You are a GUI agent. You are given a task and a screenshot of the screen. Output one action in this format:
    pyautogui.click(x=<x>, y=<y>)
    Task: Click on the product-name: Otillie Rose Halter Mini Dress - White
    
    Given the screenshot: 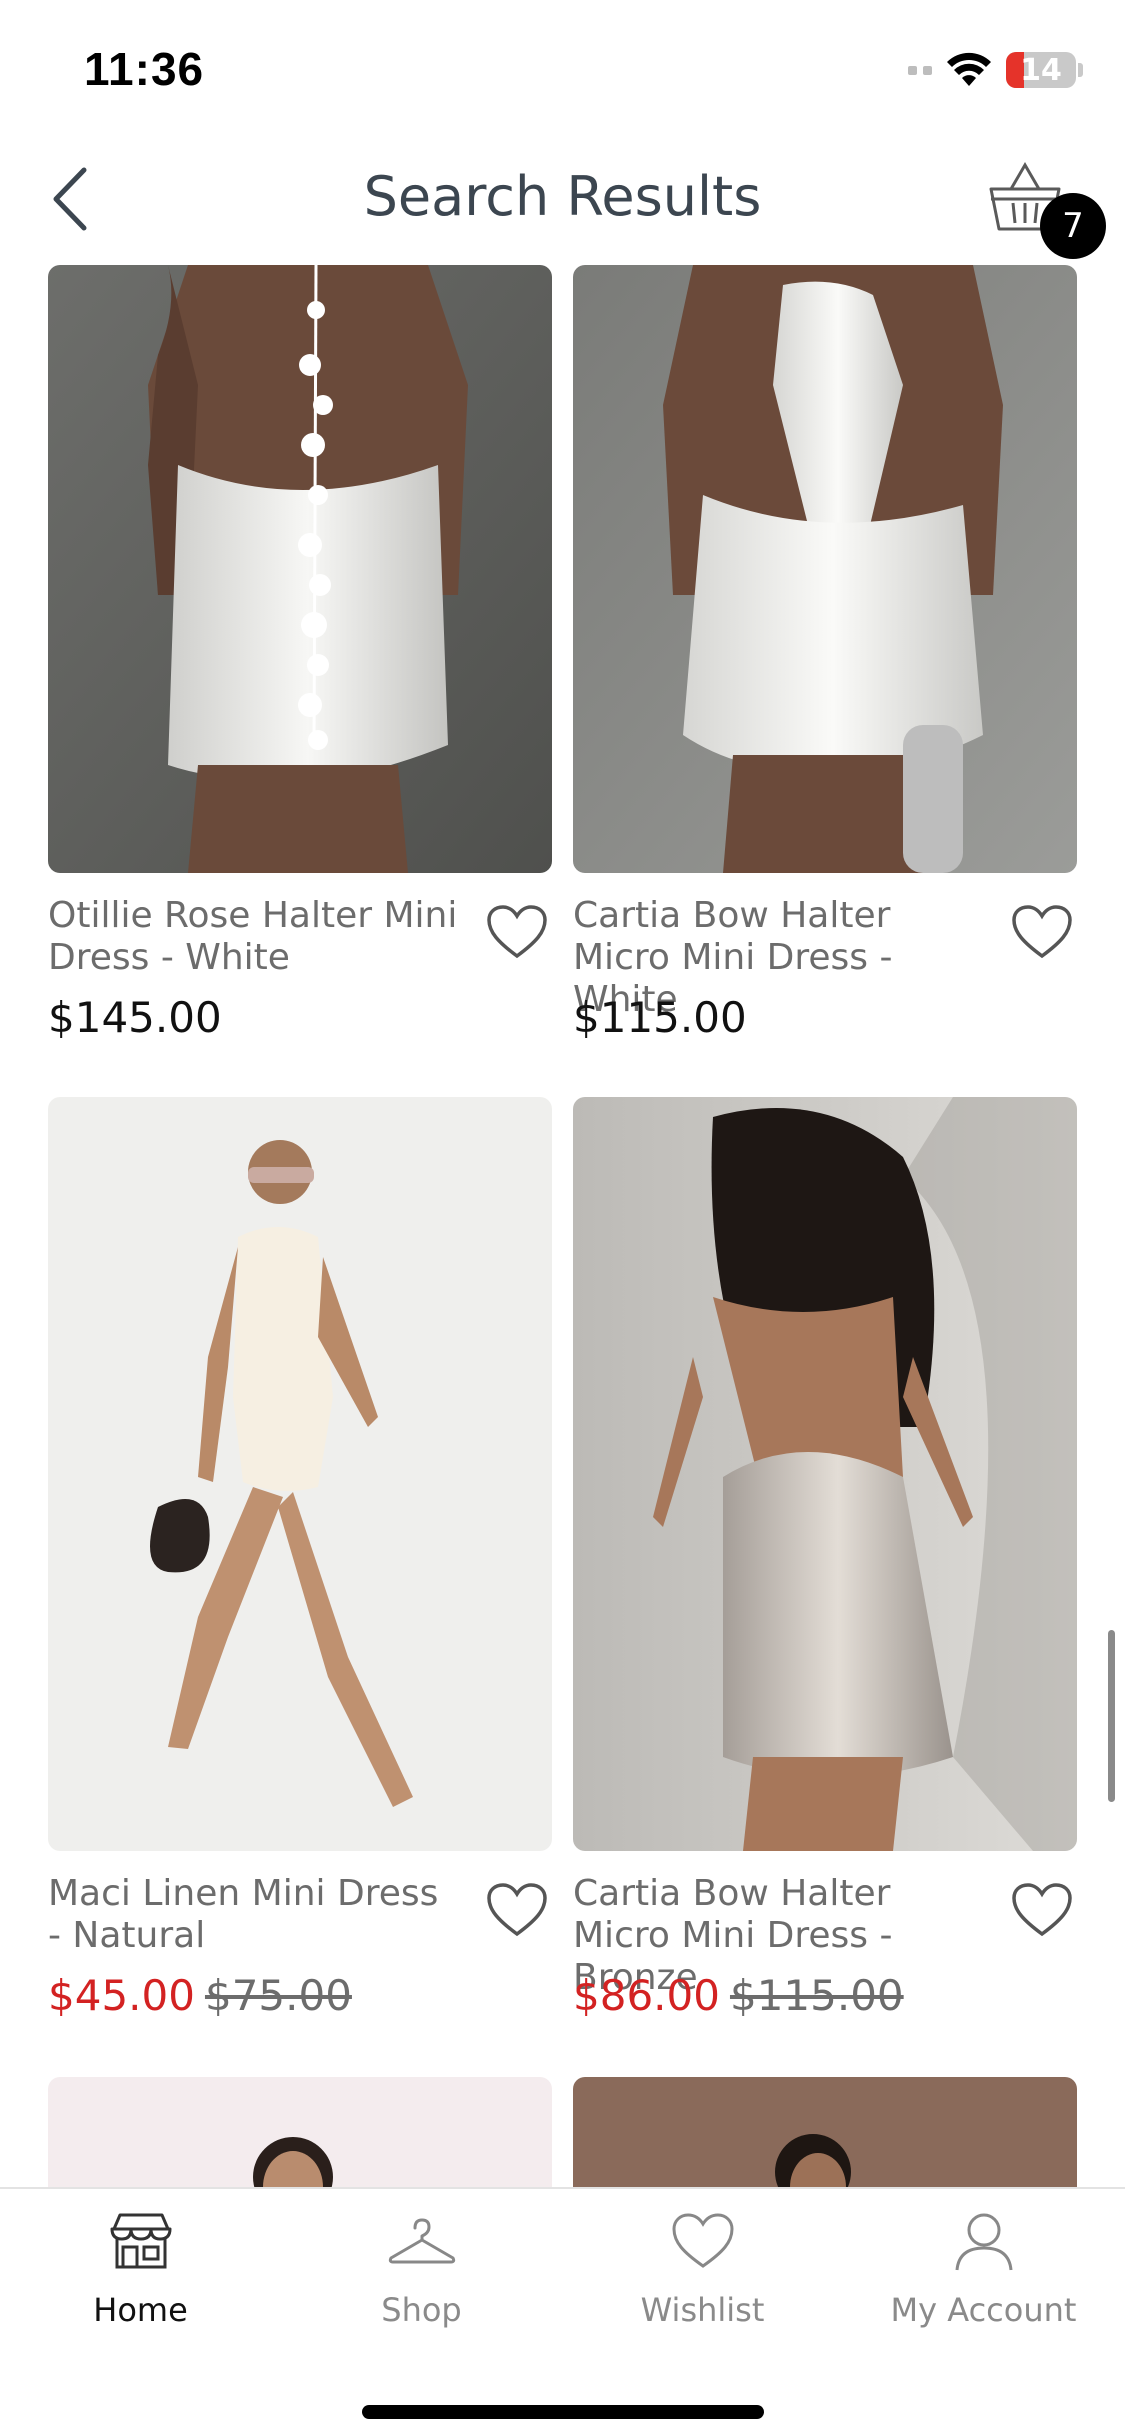 What is the action you would take?
    pyautogui.click(x=253, y=937)
    